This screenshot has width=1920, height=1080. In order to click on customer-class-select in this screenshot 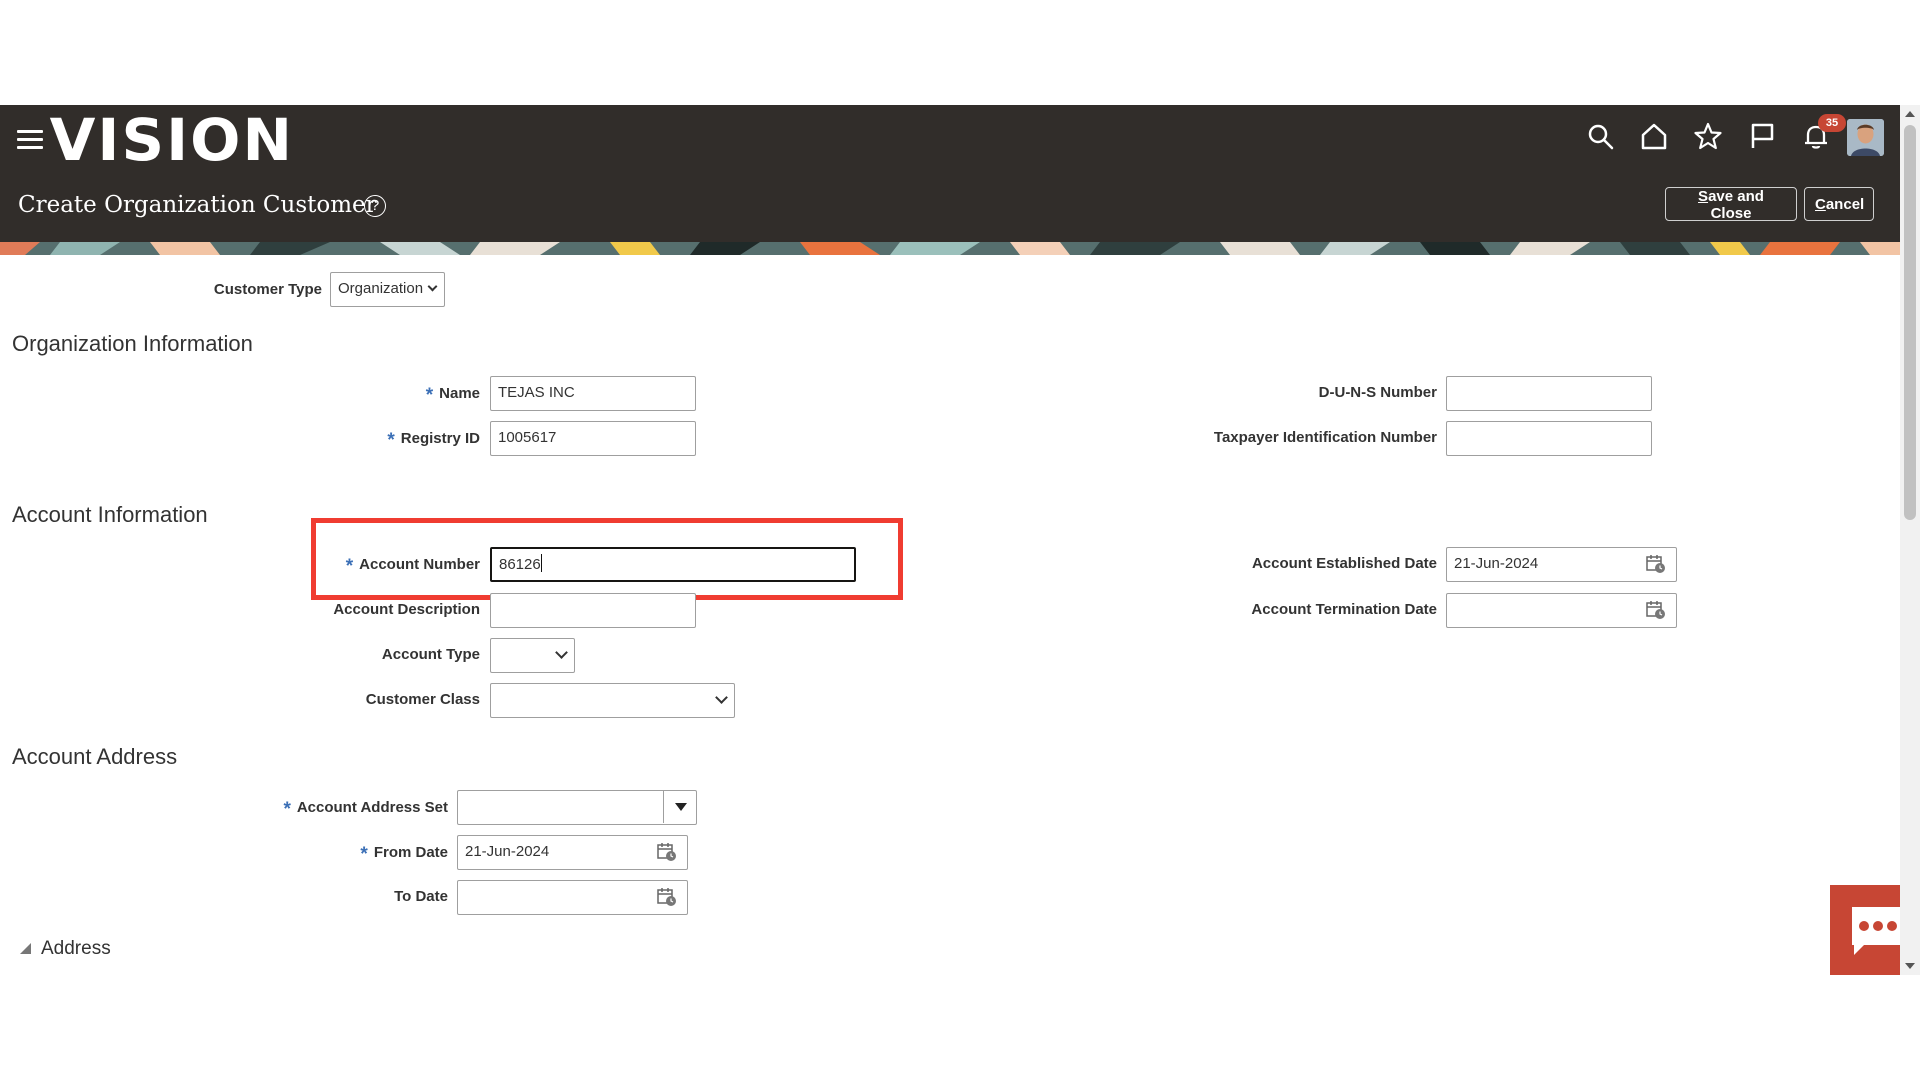, I will do `click(612, 700)`.